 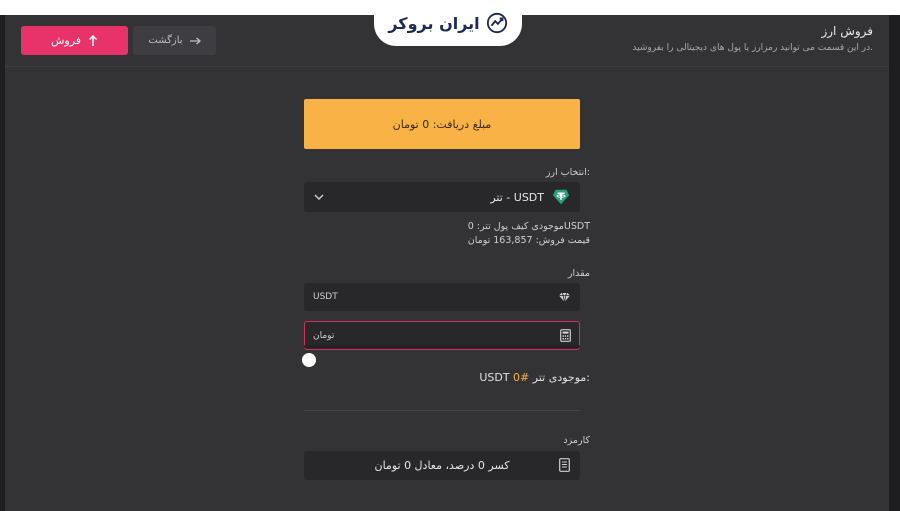 I want to click on usdt-amount-input: USDT, so click(x=442, y=297).